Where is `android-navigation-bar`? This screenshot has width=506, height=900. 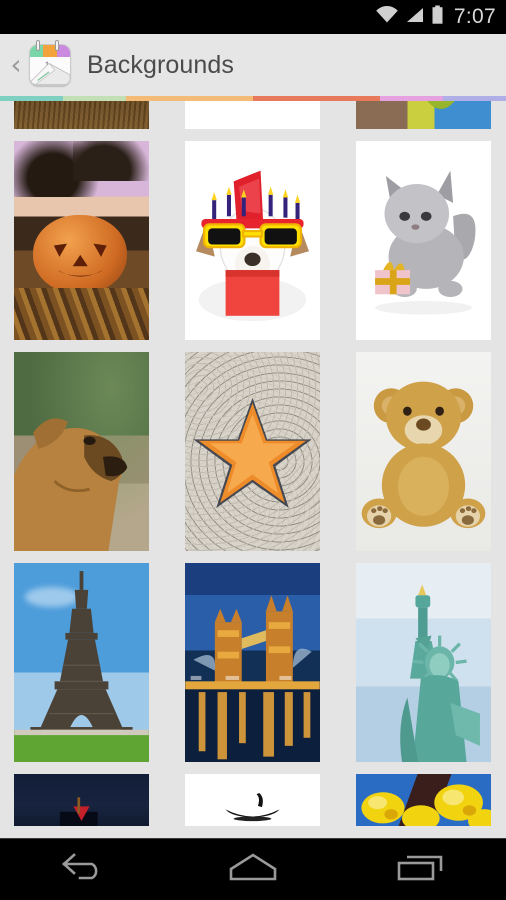 android-navigation-bar is located at coordinates (253, 869).